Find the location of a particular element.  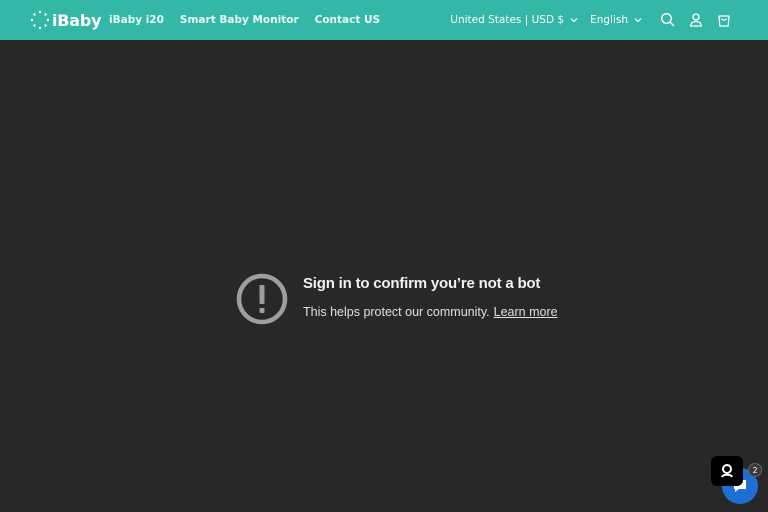

chat-avatar is located at coordinates (727, 471).